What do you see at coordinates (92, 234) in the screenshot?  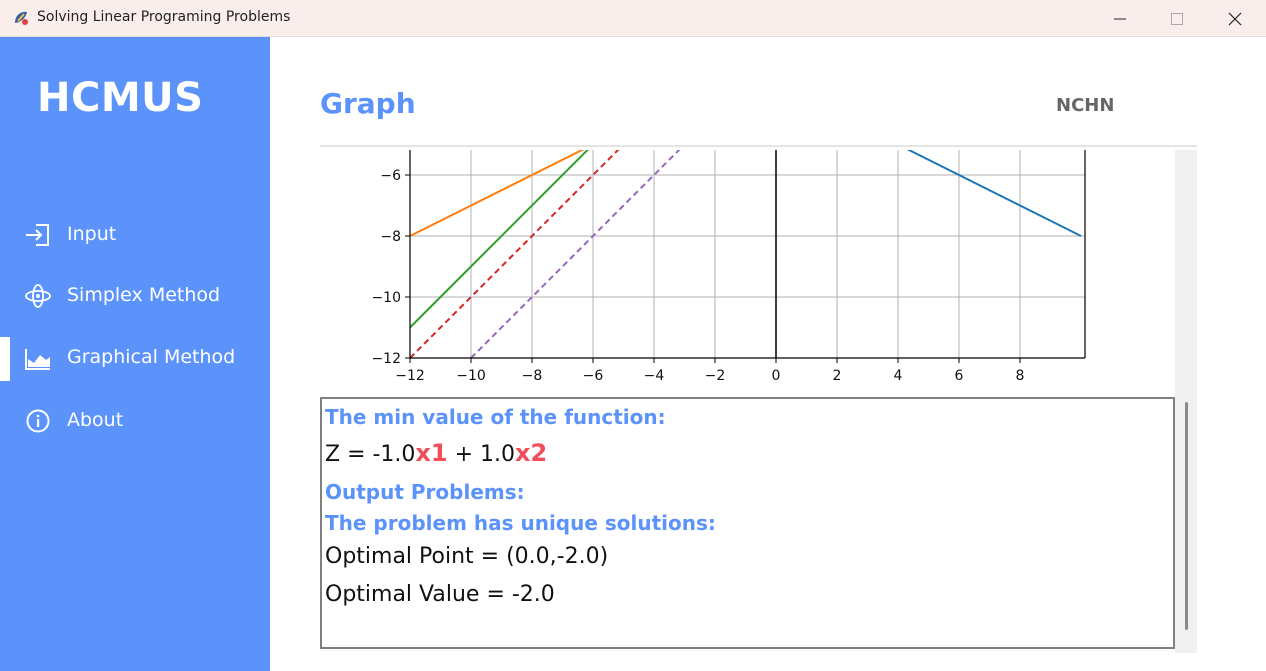 I see `sidebar-item-label: Input` at bounding box center [92, 234].